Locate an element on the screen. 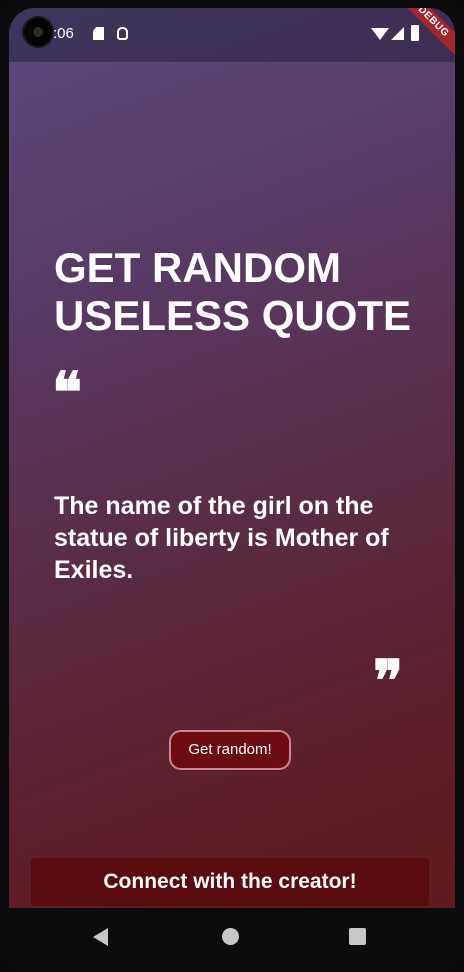 This screenshot has height=972, width=464. connect-with-creator-button: Connect with the creator! is located at coordinates (230, 882).